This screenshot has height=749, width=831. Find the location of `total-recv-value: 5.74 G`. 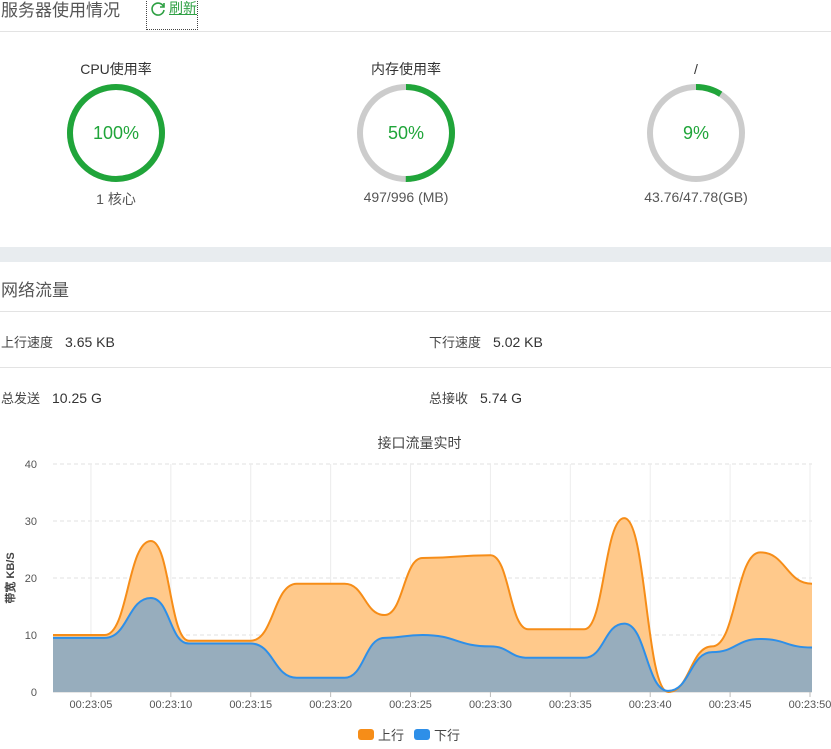

total-recv-value: 5.74 G is located at coordinates (501, 398).